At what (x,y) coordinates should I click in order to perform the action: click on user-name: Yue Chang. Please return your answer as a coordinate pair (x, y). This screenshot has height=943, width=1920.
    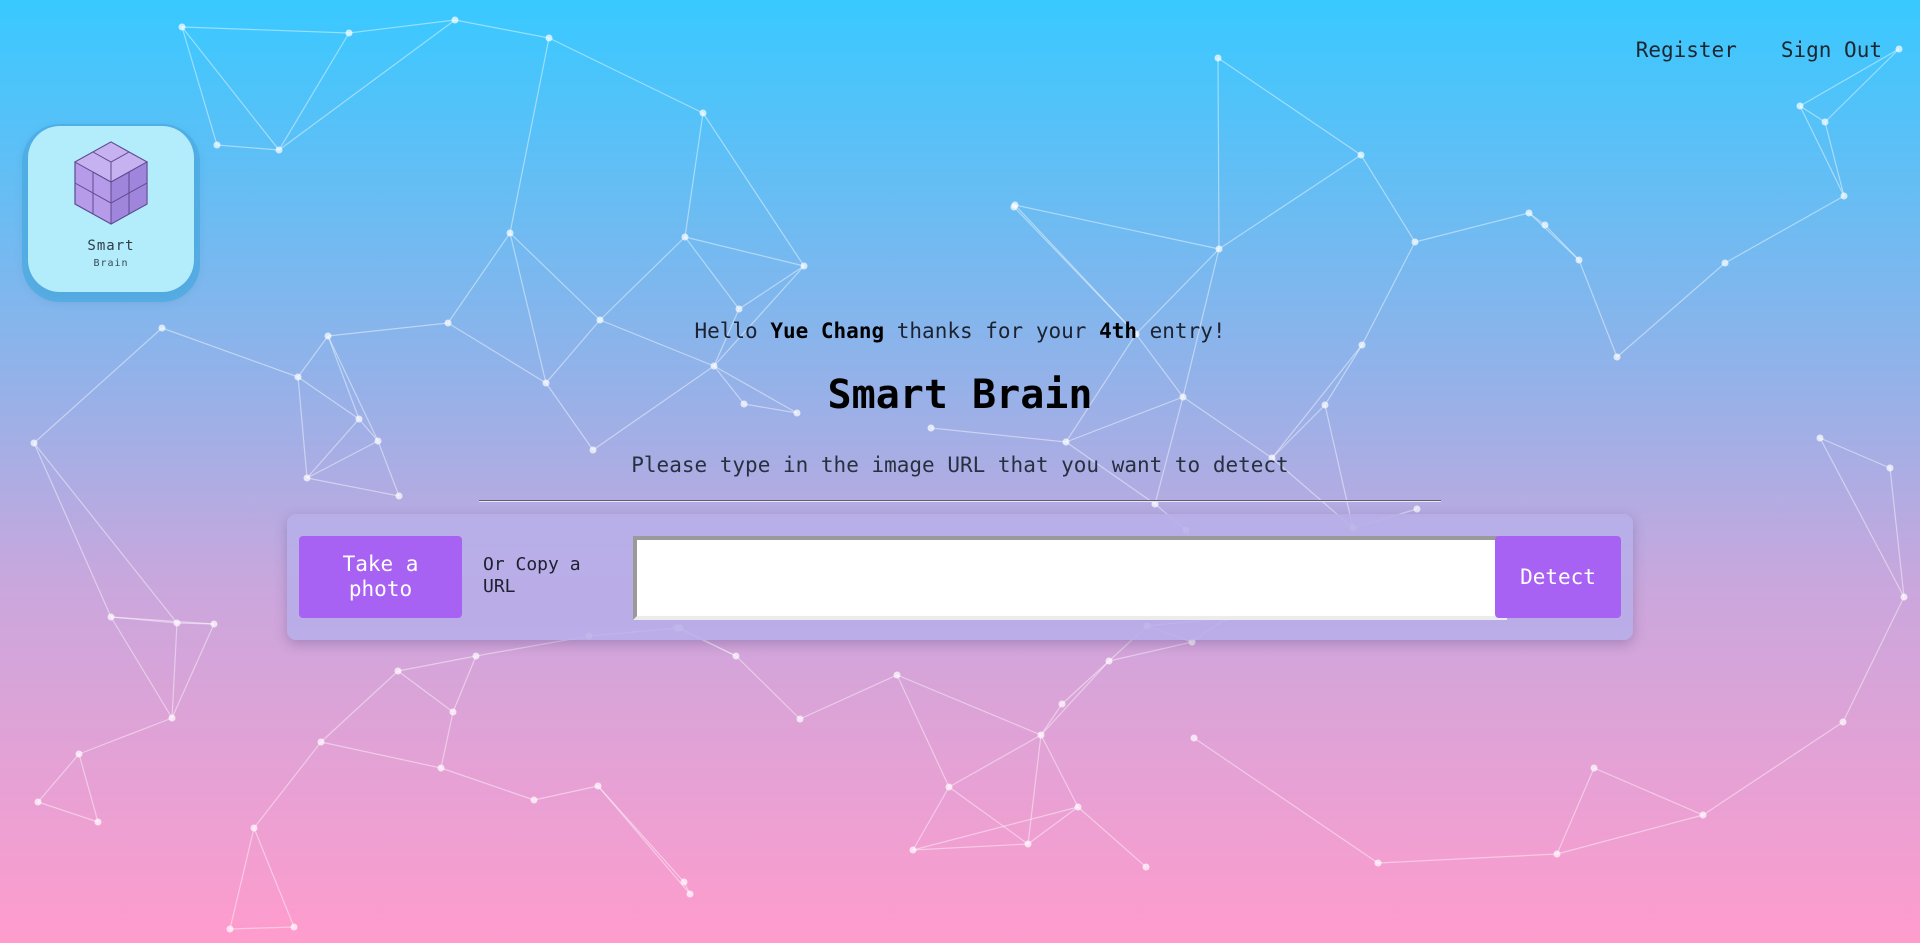
    Looking at the image, I should click on (827, 331).